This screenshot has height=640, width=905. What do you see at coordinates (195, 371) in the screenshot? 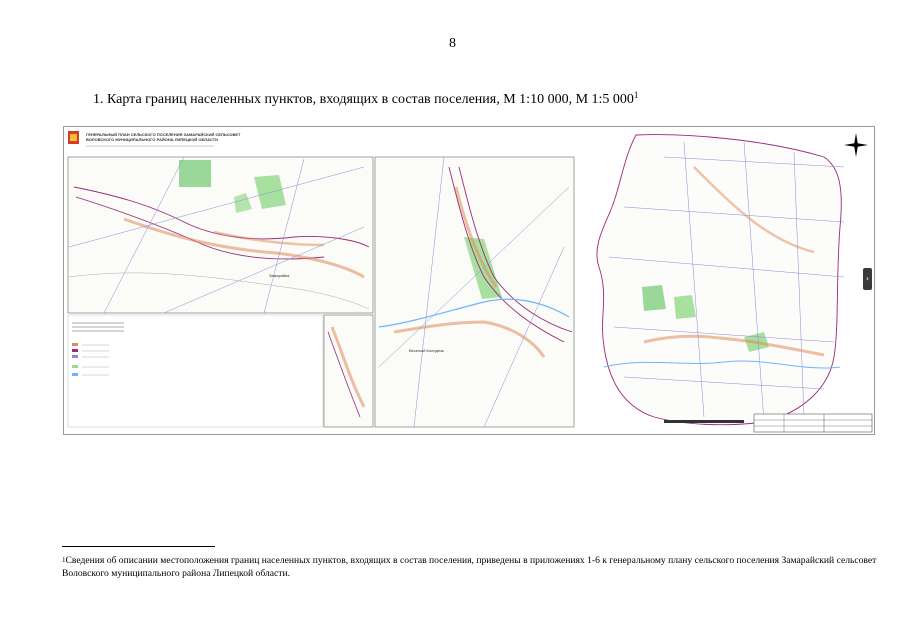
I see `map-legend` at bounding box center [195, 371].